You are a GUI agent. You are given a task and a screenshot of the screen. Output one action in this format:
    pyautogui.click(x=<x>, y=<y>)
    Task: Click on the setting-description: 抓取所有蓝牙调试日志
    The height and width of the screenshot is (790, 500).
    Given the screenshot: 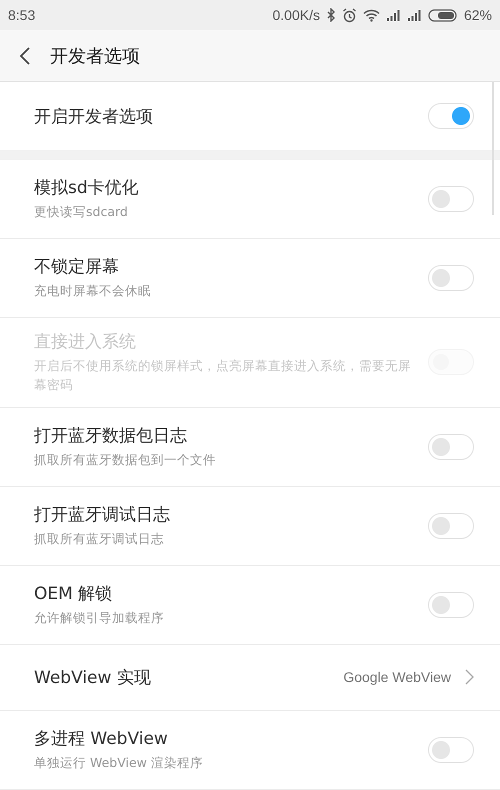 What is the action you would take?
    pyautogui.click(x=99, y=539)
    